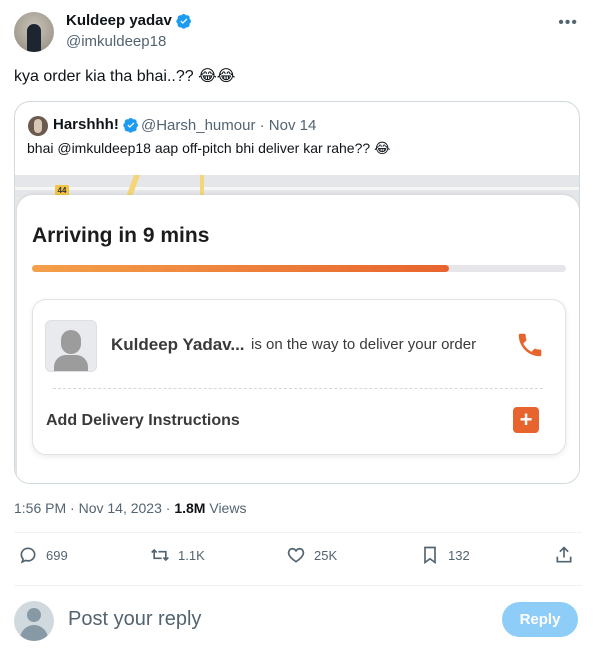  What do you see at coordinates (296, 555) in the screenshot?
I see `heart-icon` at bounding box center [296, 555].